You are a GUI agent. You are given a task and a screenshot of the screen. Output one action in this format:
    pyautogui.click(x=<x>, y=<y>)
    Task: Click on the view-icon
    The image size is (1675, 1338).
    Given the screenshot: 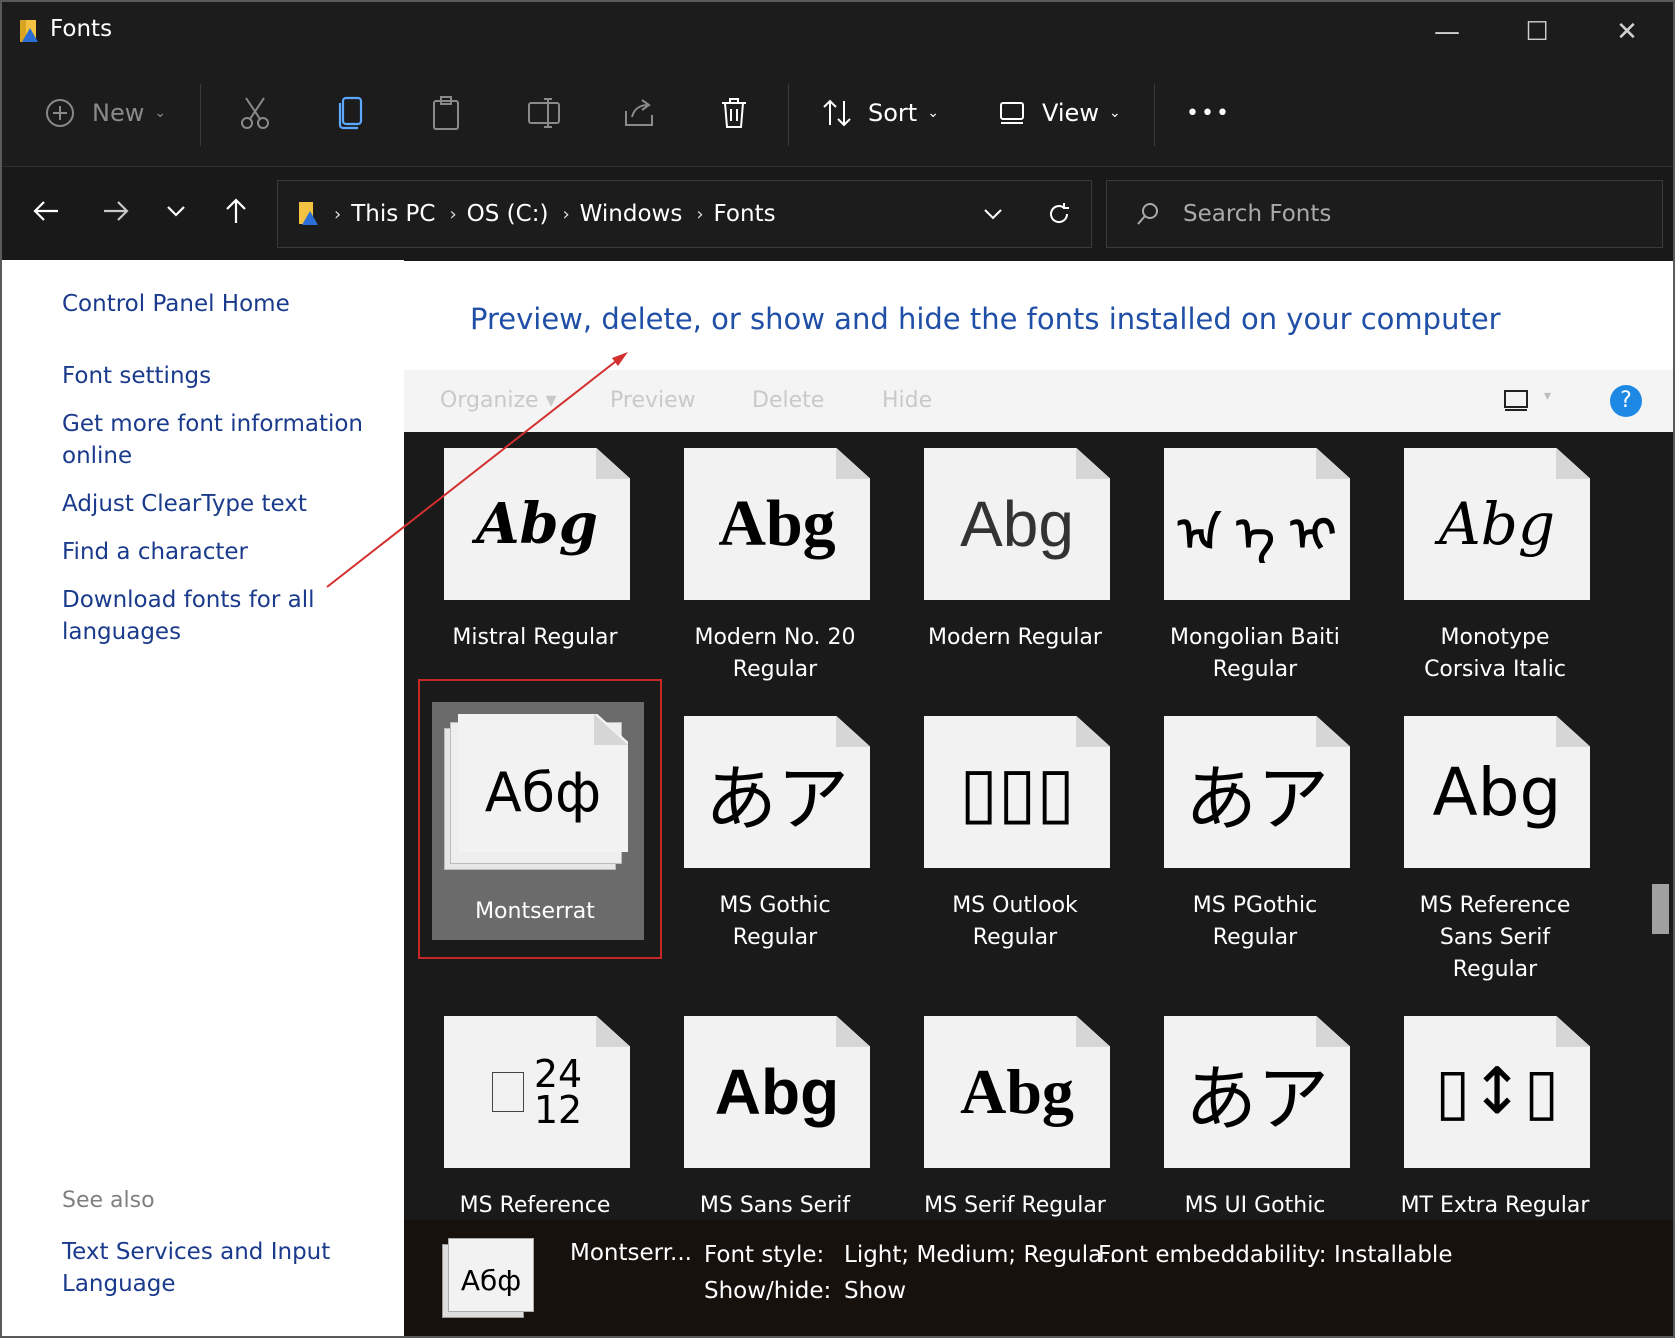 What is the action you would take?
    pyautogui.click(x=1012, y=113)
    